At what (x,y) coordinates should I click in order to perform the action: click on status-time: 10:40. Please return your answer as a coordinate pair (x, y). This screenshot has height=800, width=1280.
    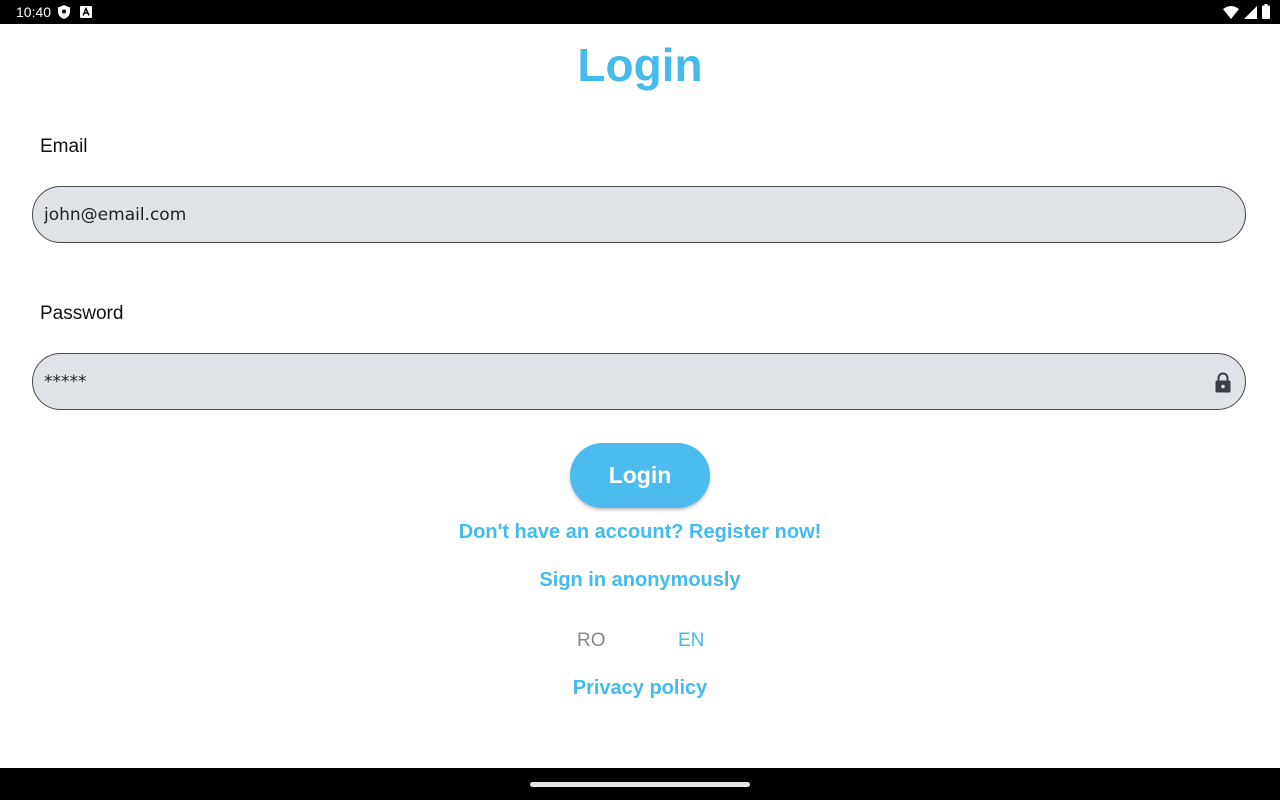
    Looking at the image, I should click on (34, 12).